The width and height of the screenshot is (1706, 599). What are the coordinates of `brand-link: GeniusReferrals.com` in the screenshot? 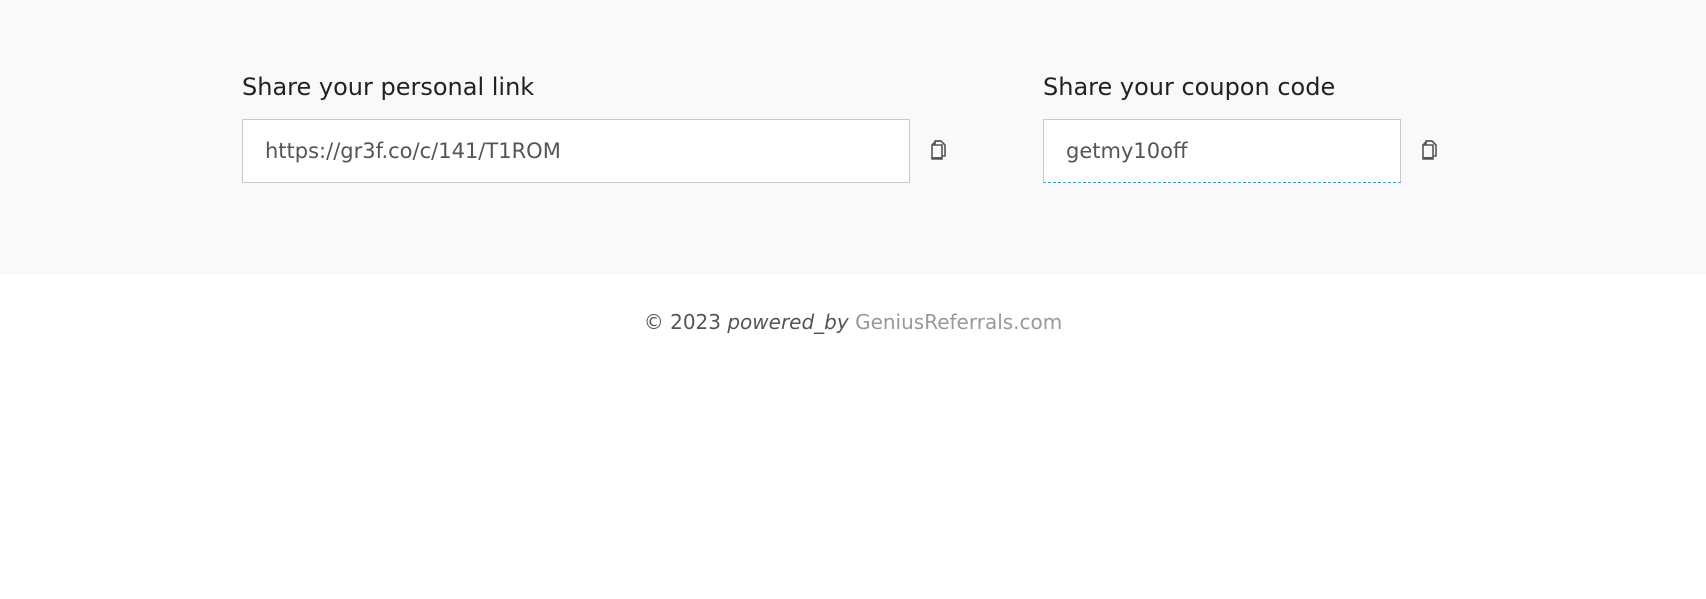 It's located at (958, 322).